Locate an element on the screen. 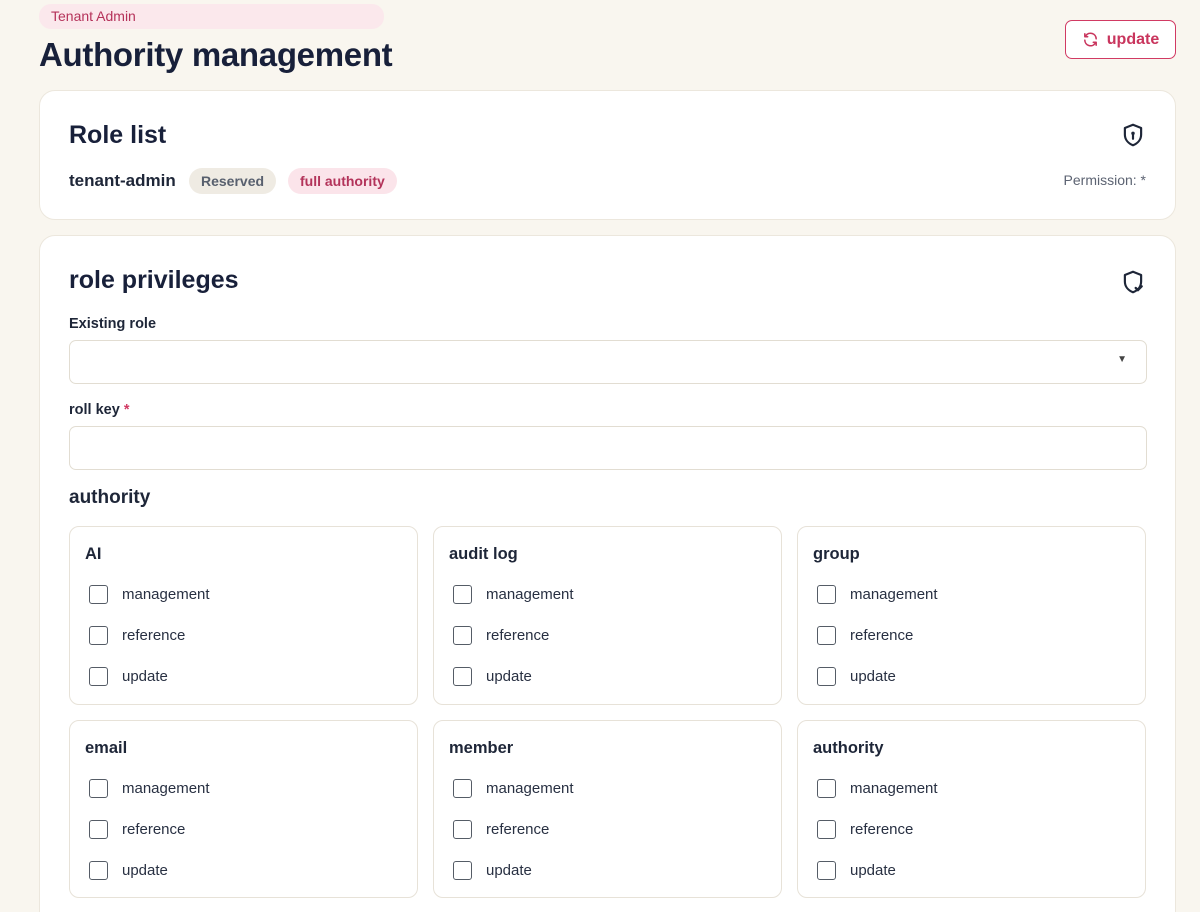 Image resolution: width=1200 pixels, height=912 pixels. update-button-label: update is located at coordinates (1133, 39).